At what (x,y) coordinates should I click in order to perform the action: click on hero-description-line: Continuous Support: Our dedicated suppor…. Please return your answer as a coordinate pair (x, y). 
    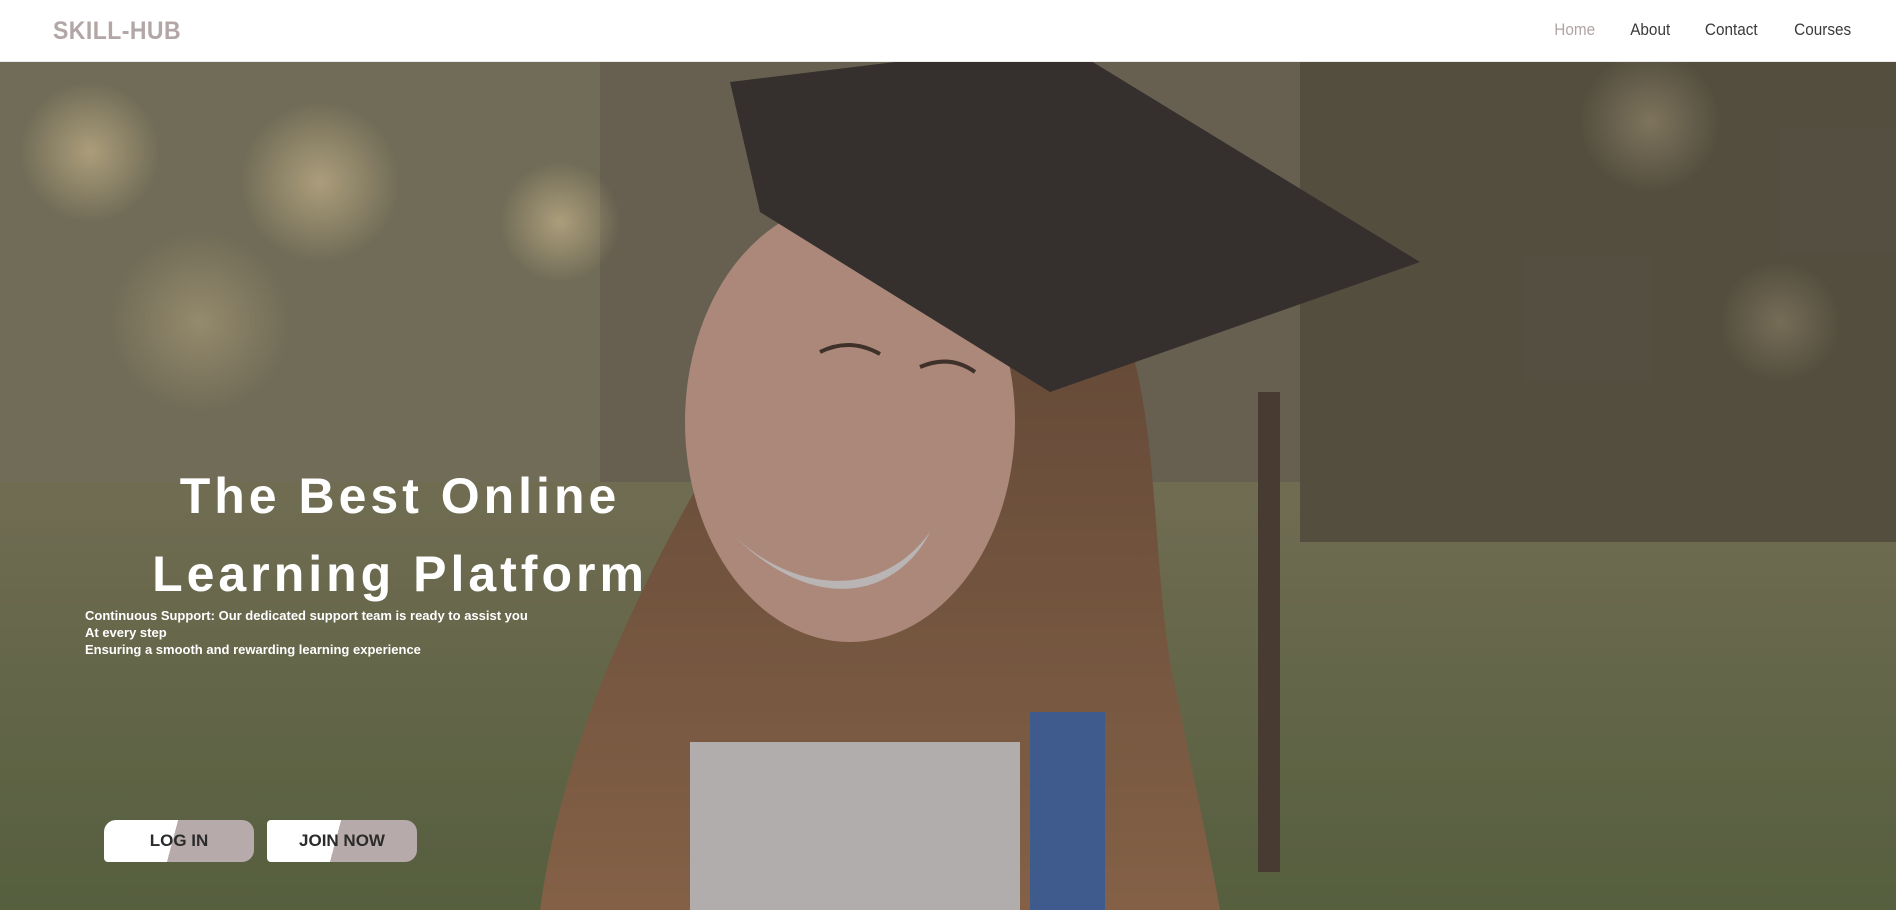
    Looking at the image, I should click on (306, 615).